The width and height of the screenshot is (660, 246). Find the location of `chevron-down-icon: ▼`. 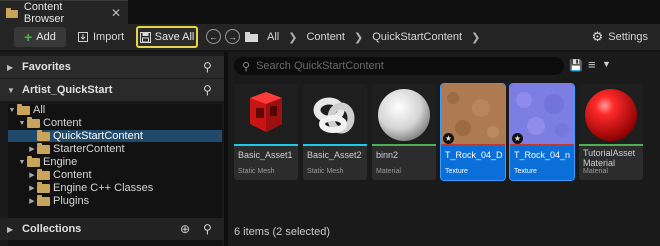

chevron-down-icon: ▼ is located at coordinates (606, 64).